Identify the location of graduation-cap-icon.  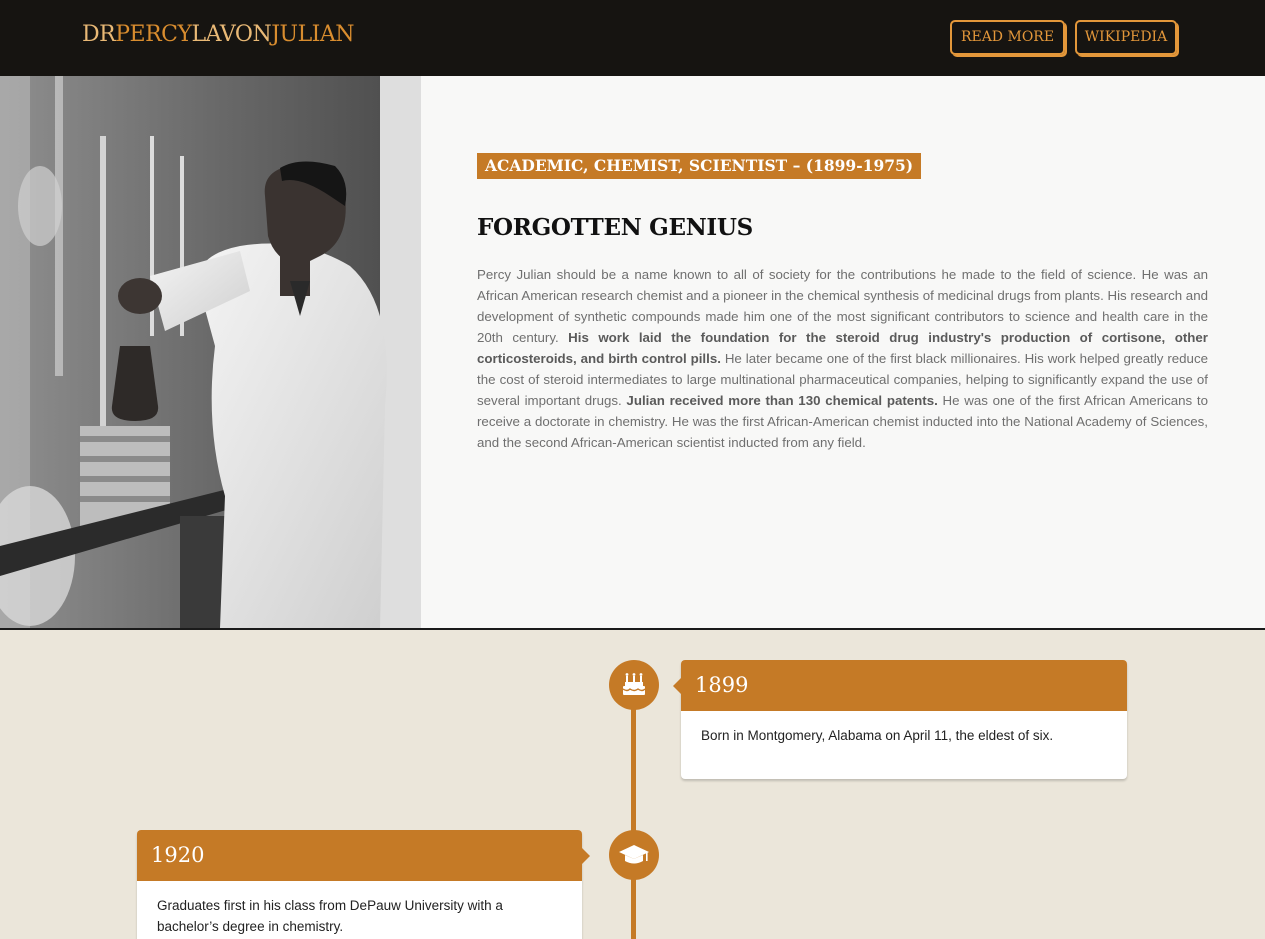
(634, 855).